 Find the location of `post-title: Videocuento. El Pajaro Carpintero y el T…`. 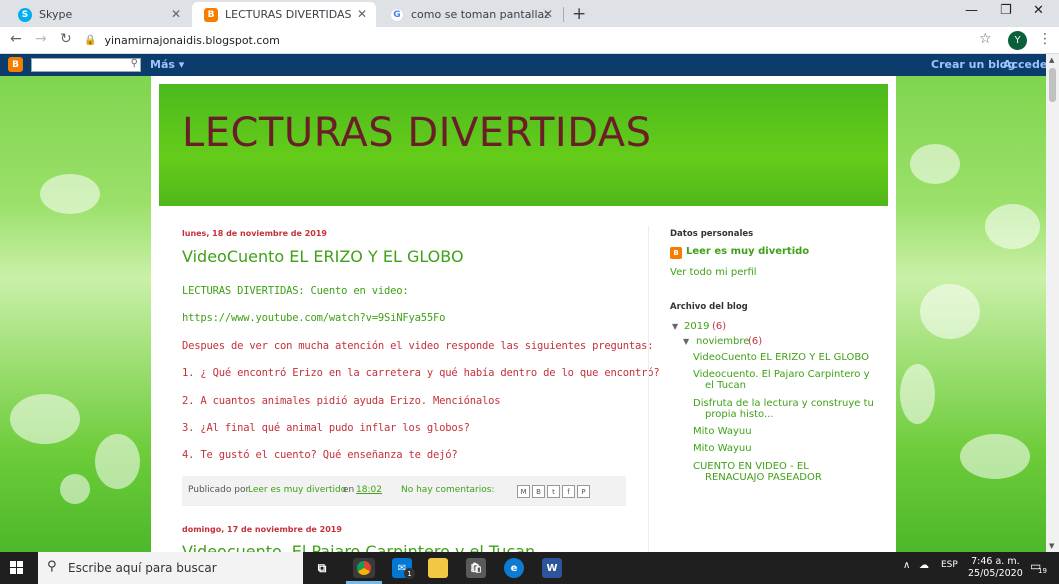

post-title: Videocuento. El Pajaro Carpintero y el T… is located at coordinates (358, 547).